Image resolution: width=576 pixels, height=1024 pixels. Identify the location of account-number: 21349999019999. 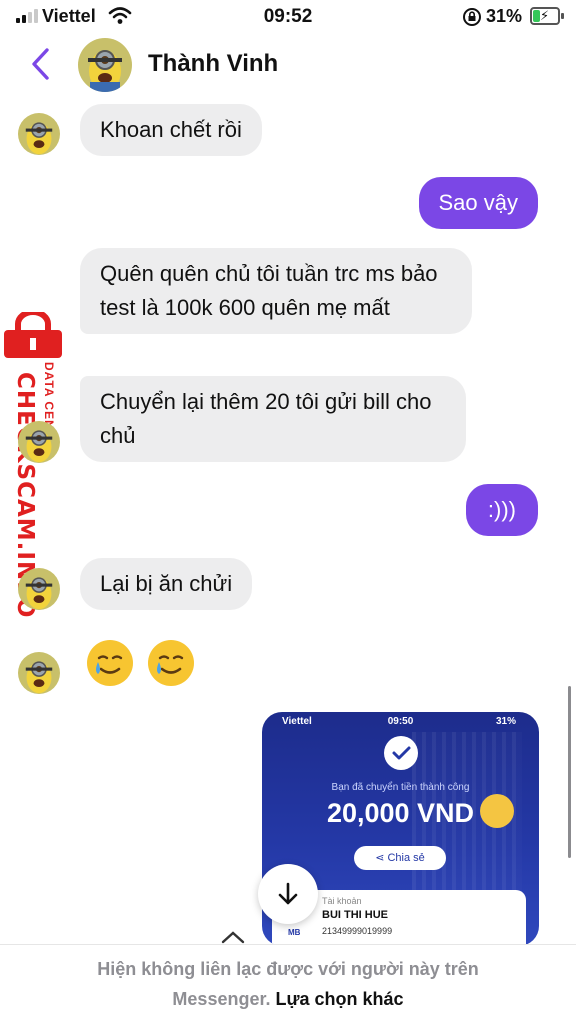
(357, 931).